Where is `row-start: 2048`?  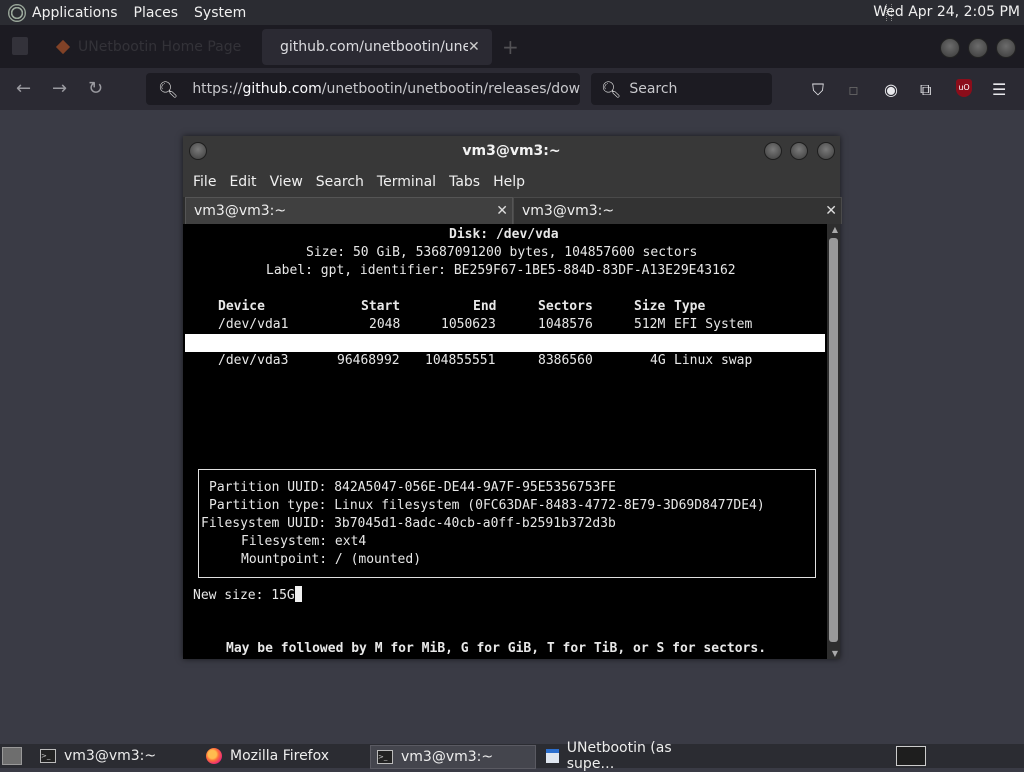 row-start: 2048 is located at coordinates (385, 324).